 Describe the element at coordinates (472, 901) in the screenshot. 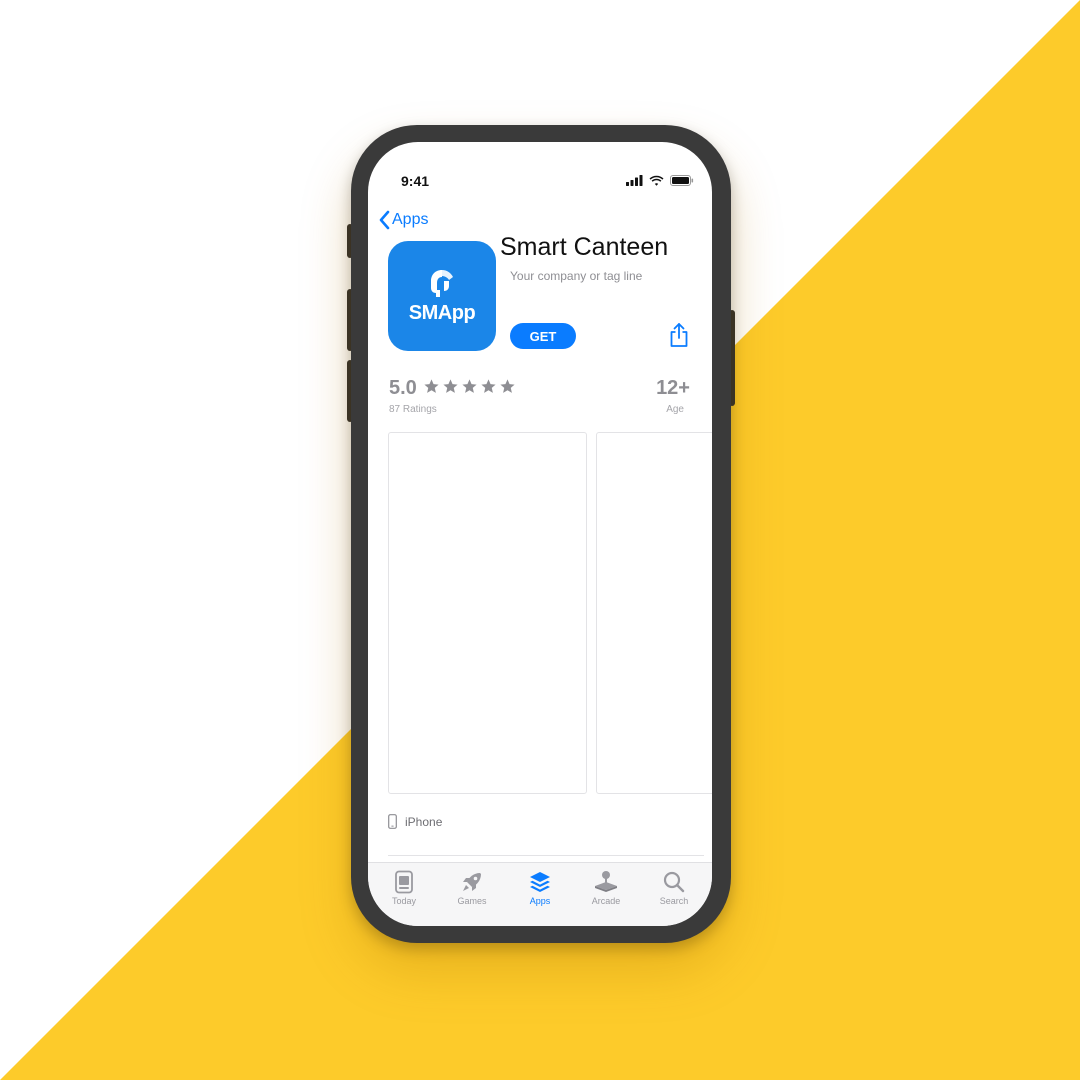

I see `tab-games-label: Games` at that location.